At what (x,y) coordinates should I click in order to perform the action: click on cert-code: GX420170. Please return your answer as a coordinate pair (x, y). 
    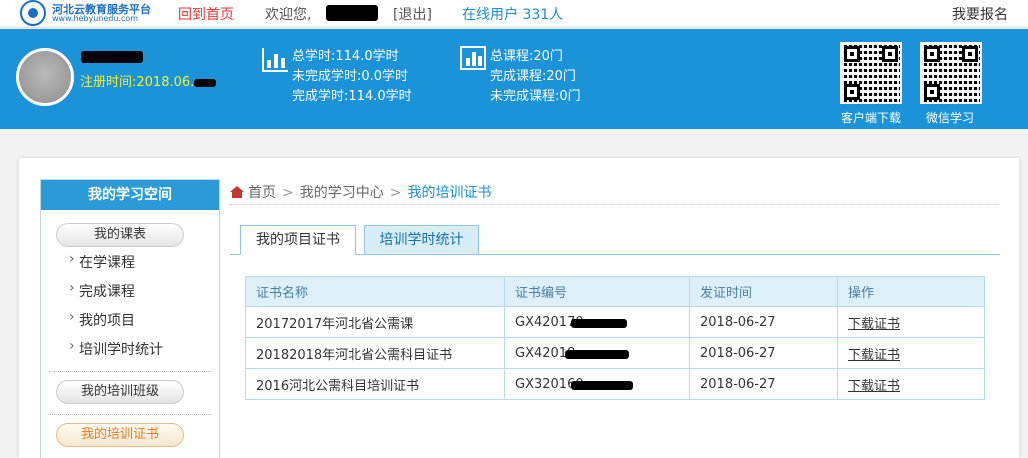
    Looking at the image, I should click on (597, 322).